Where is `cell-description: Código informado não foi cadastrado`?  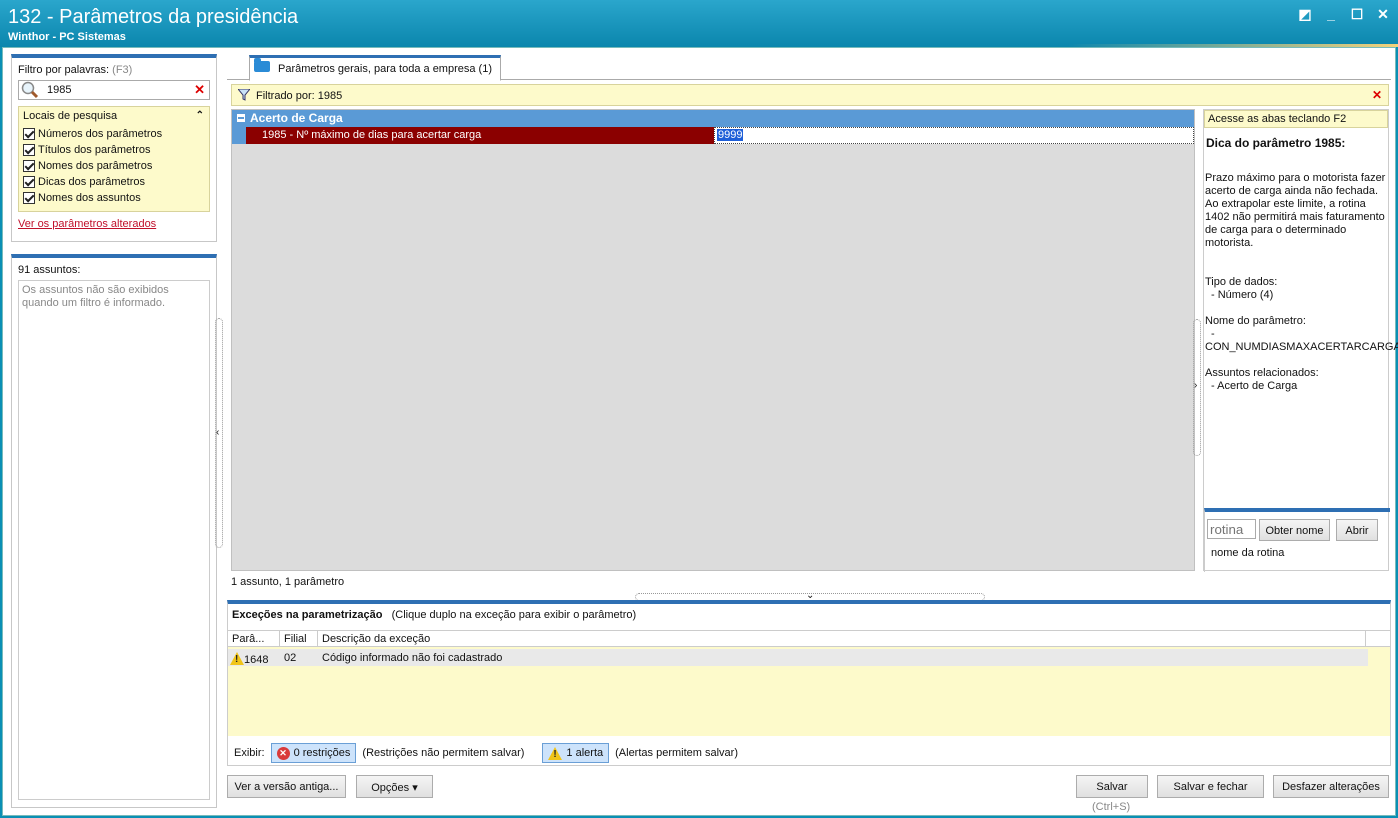 cell-description: Código informado não foi cadastrado is located at coordinates (412, 658).